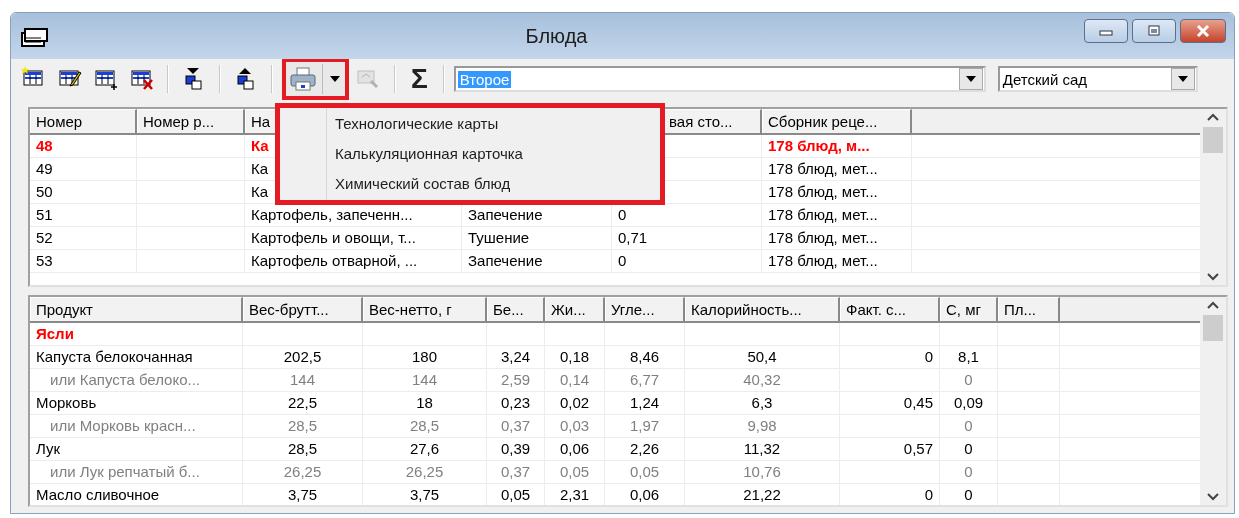 The image size is (1239, 518). What do you see at coordinates (762, 494) in the screenshot?
I see `table-cell: 21,22` at bounding box center [762, 494].